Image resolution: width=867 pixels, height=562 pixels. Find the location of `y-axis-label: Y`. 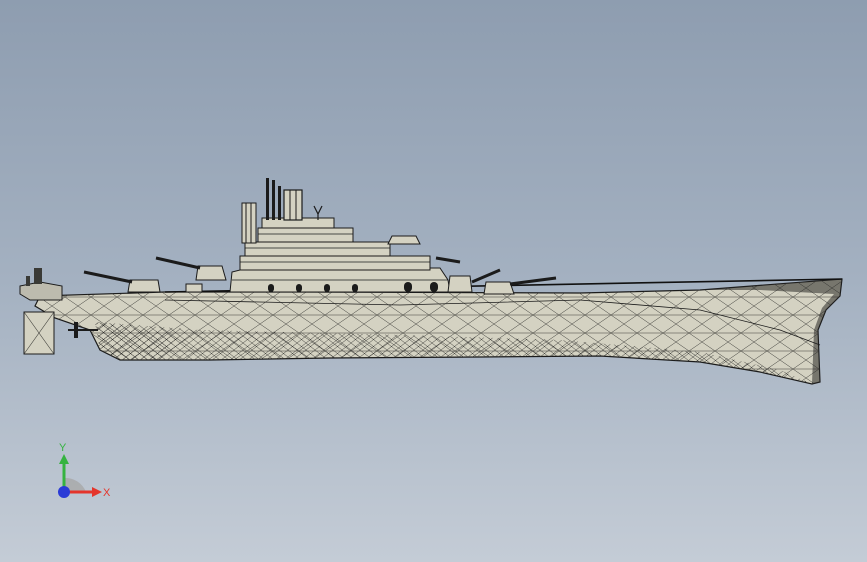

y-axis-label: Y is located at coordinates (63, 448).